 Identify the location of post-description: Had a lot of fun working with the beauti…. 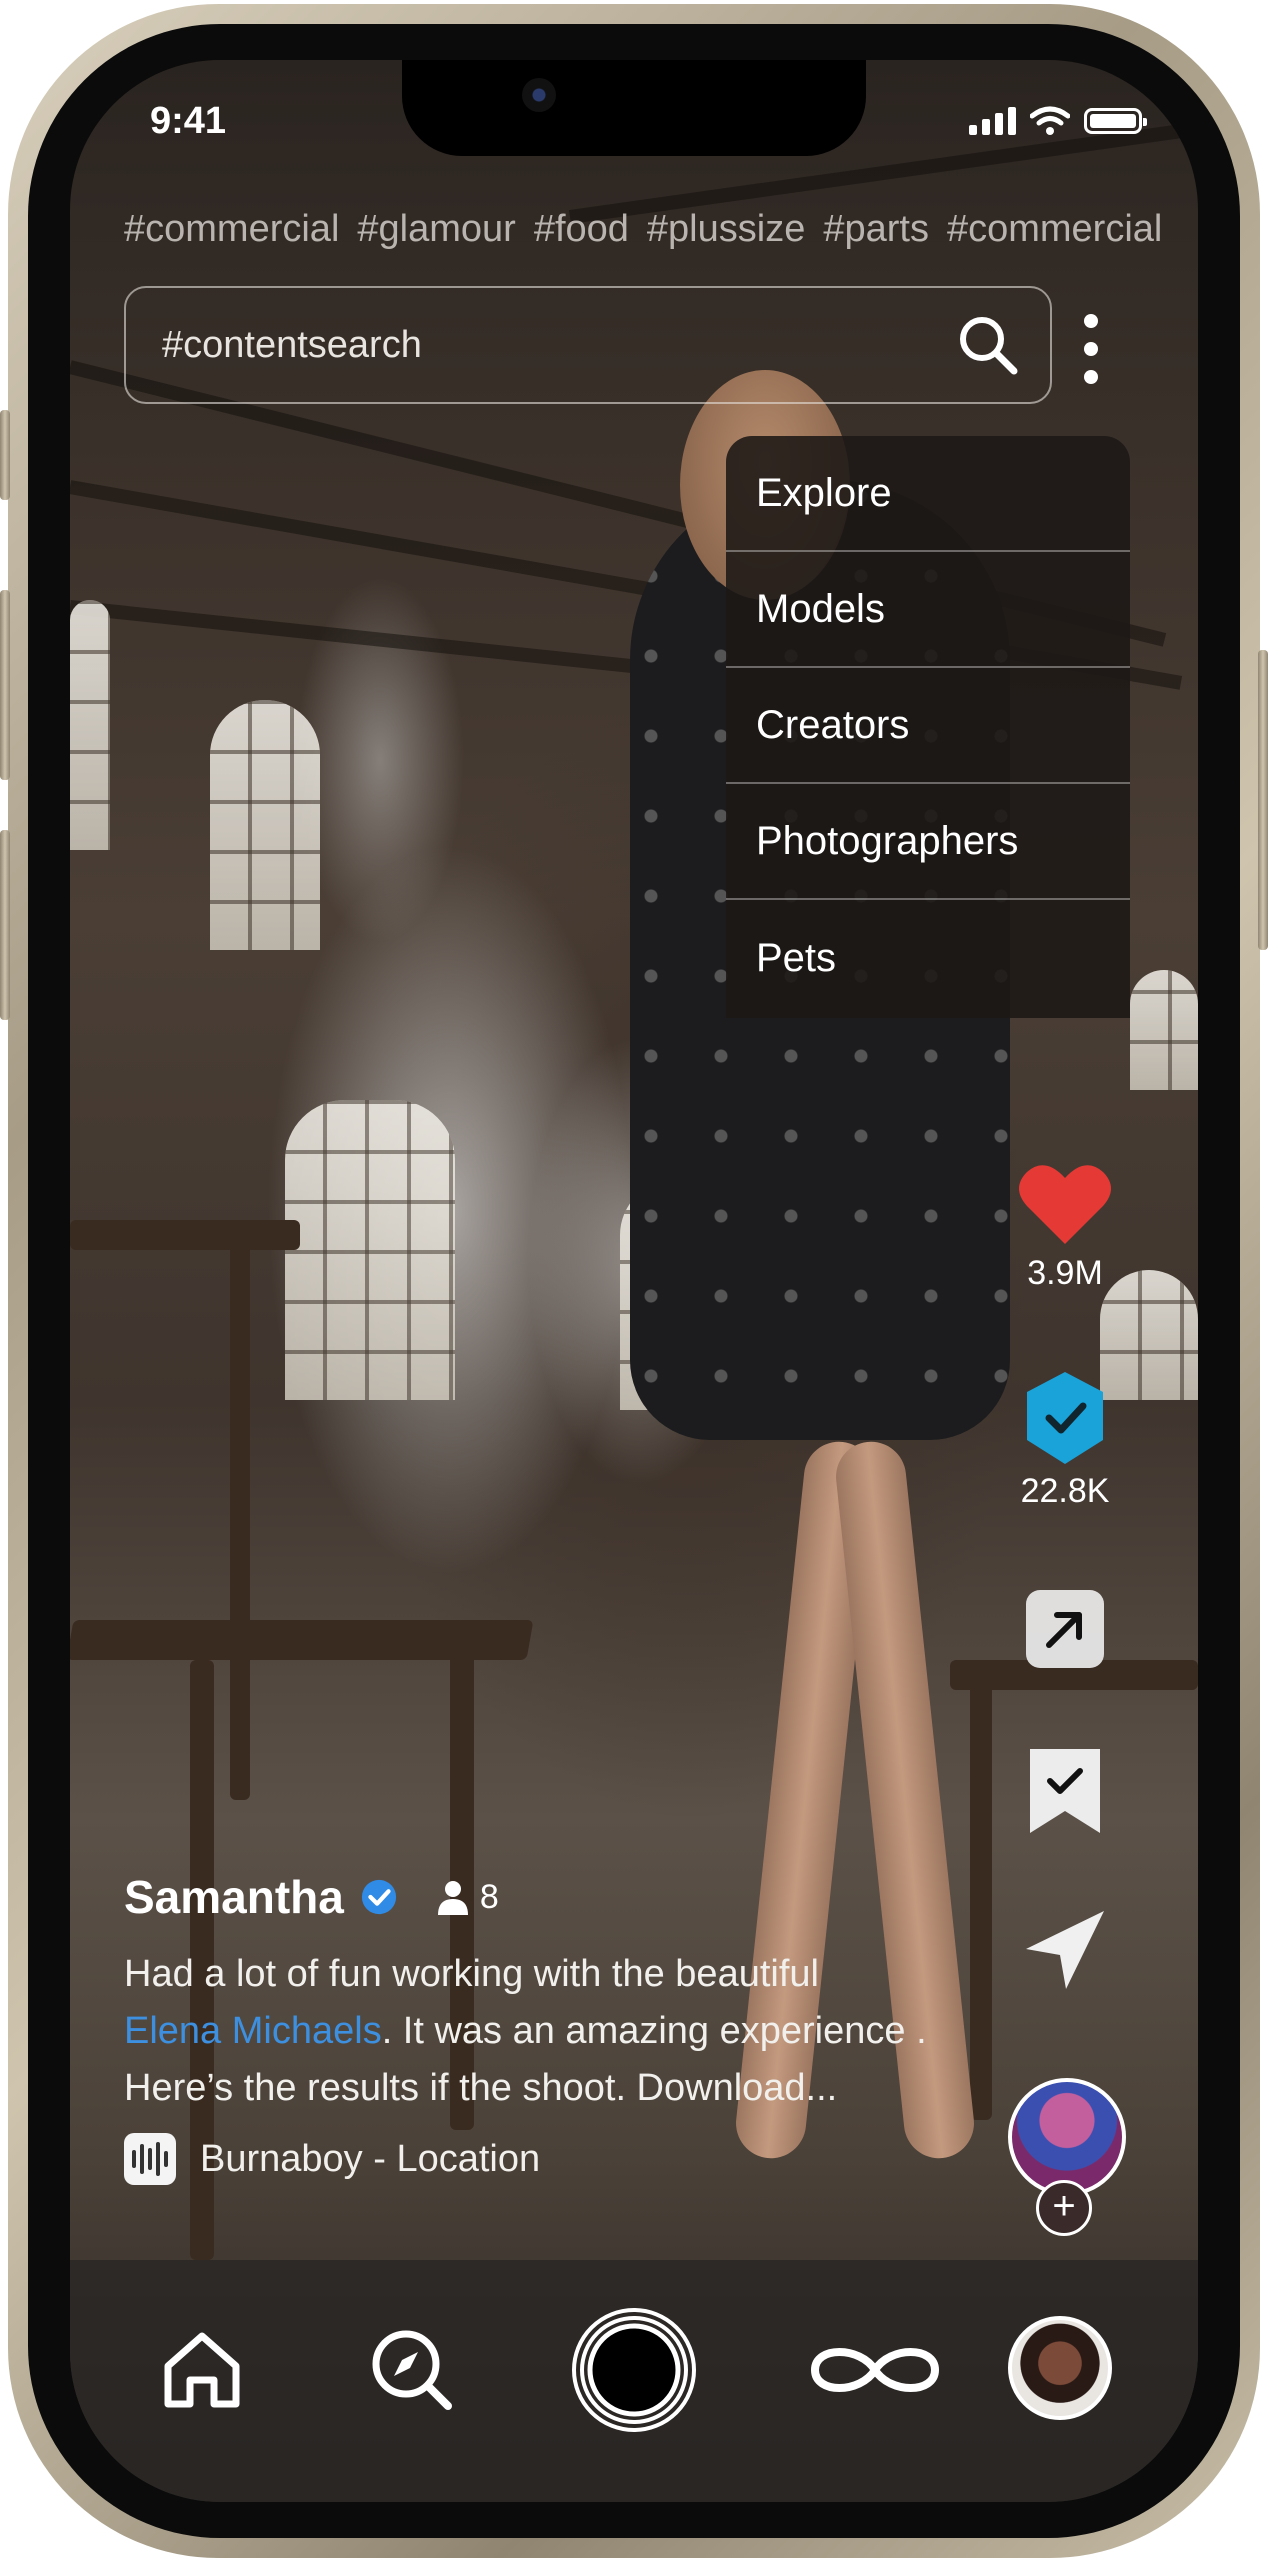
(544, 2031).